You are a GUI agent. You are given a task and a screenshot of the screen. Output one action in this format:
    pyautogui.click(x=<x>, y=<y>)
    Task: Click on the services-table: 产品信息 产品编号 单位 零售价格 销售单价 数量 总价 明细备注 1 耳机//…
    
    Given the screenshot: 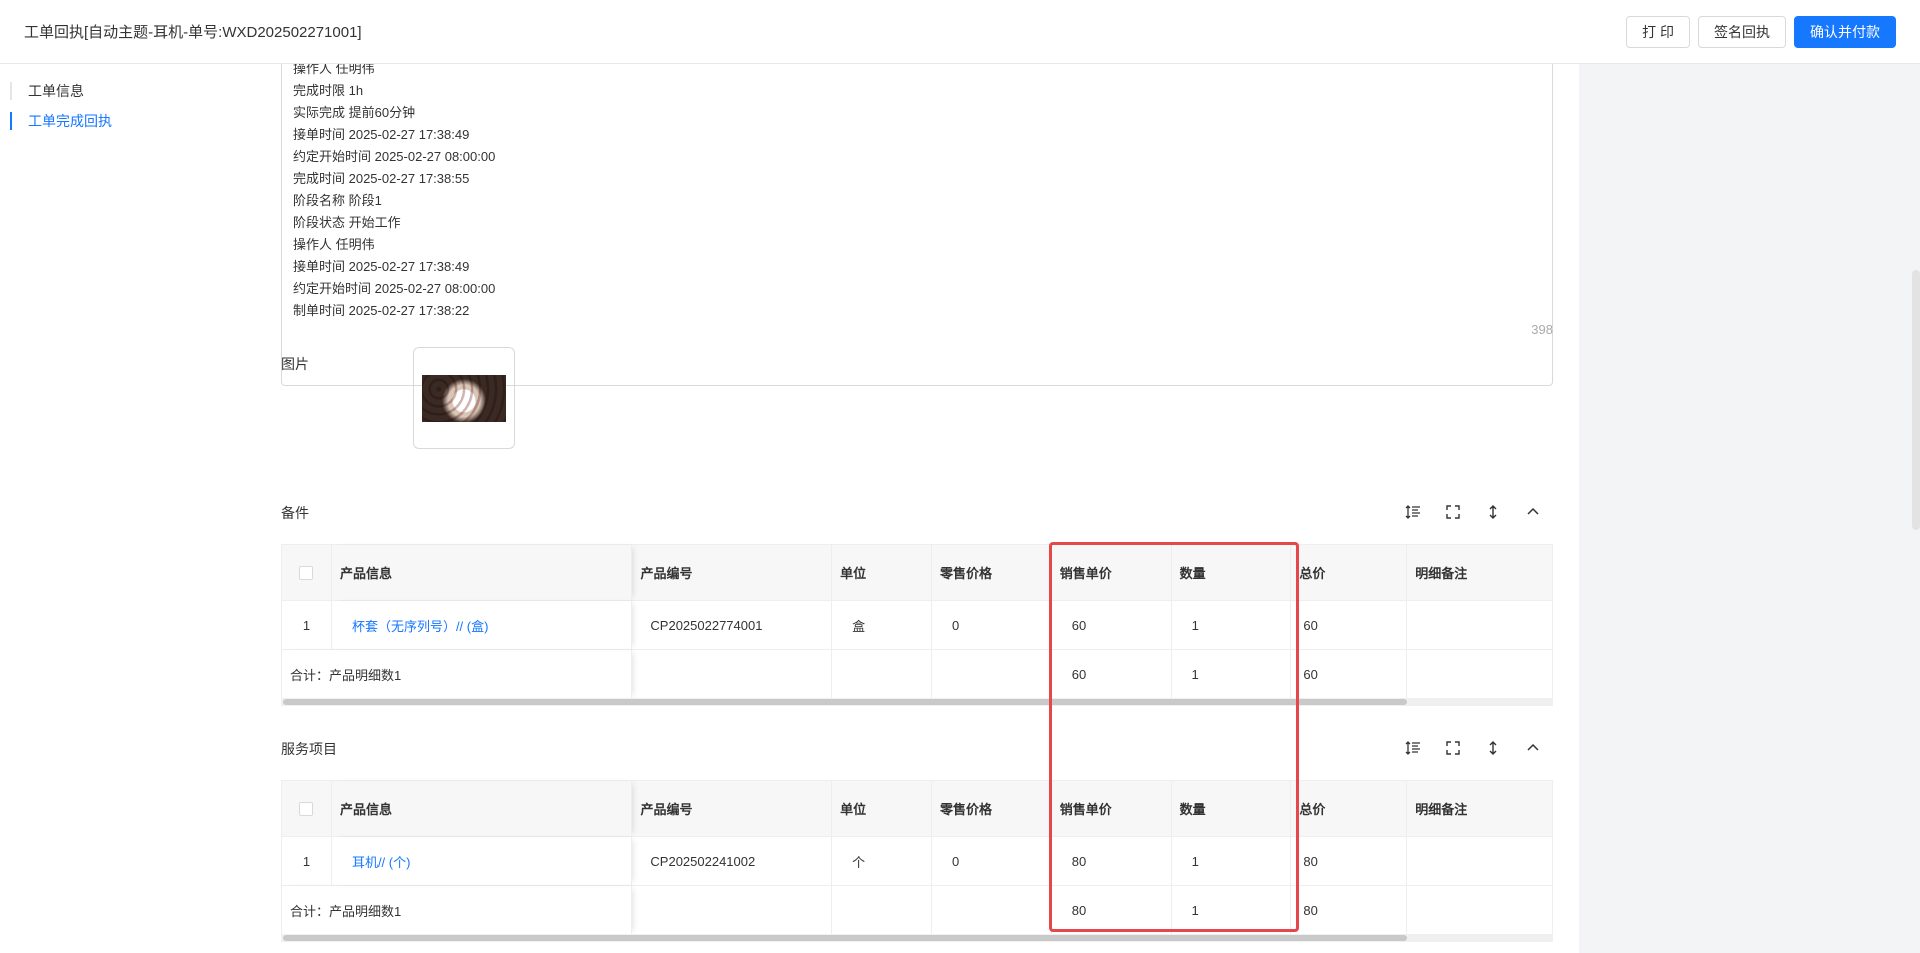 What is the action you would take?
    pyautogui.click(x=917, y=857)
    